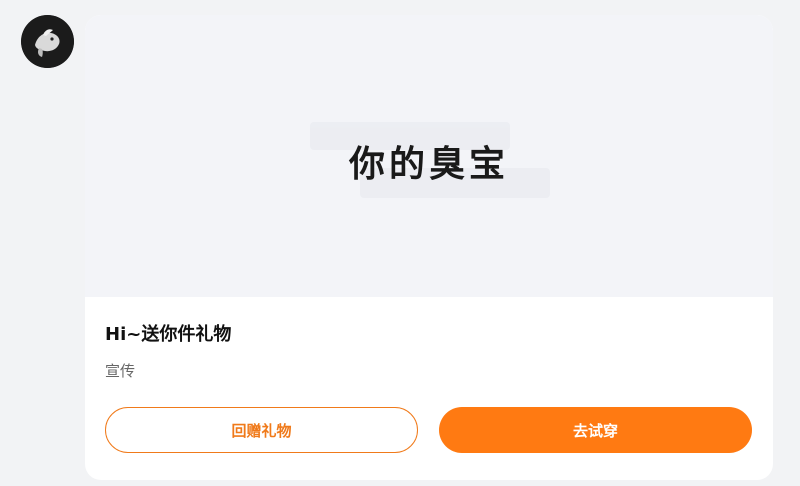  What do you see at coordinates (428, 164) in the screenshot?
I see `sticker-text: 你的臭宝` at bounding box center [428, 164].